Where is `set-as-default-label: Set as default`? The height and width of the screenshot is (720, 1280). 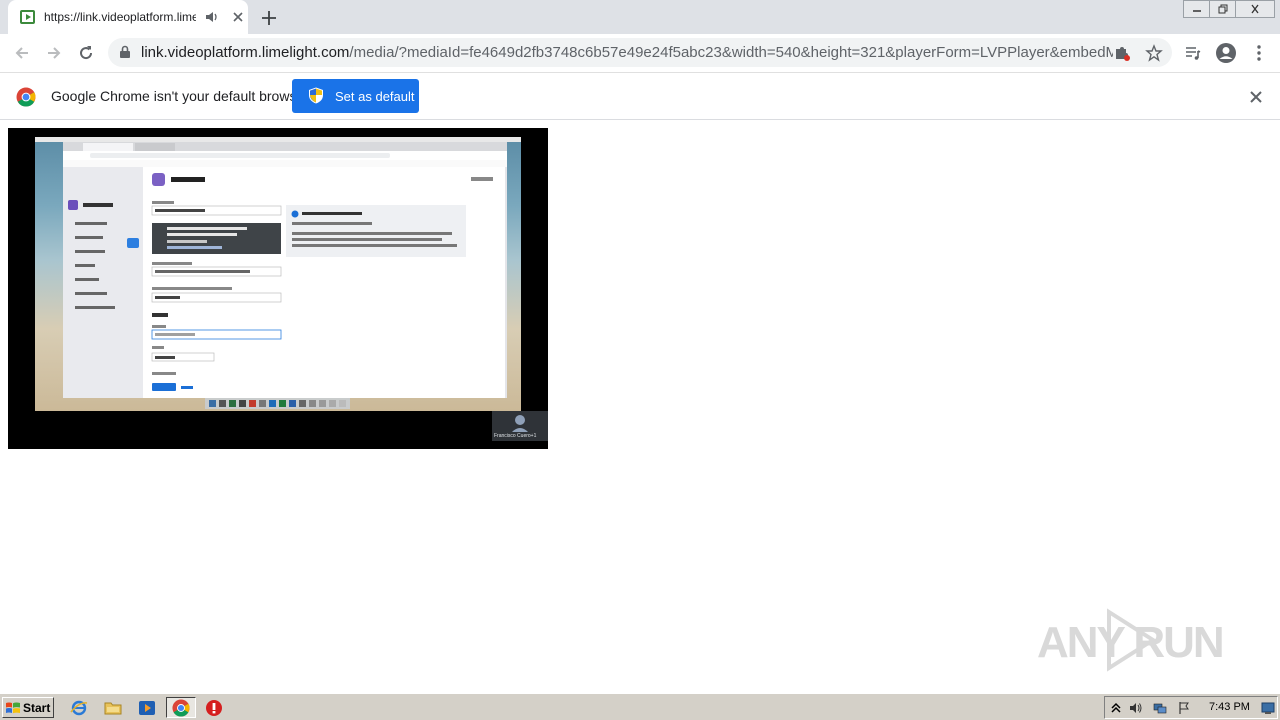
set-as-default-label: Set as default is located at coordinates (375, 96).